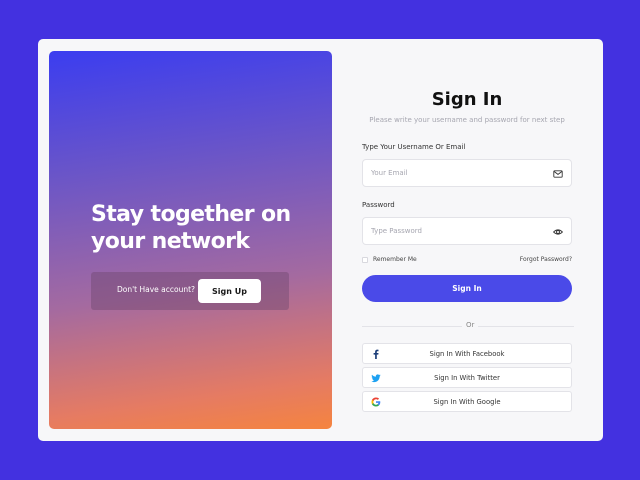  What do you see at coordinates (378, 205) in the screenshot?
I see `password-label: Password` at bounding box center [378, 205].